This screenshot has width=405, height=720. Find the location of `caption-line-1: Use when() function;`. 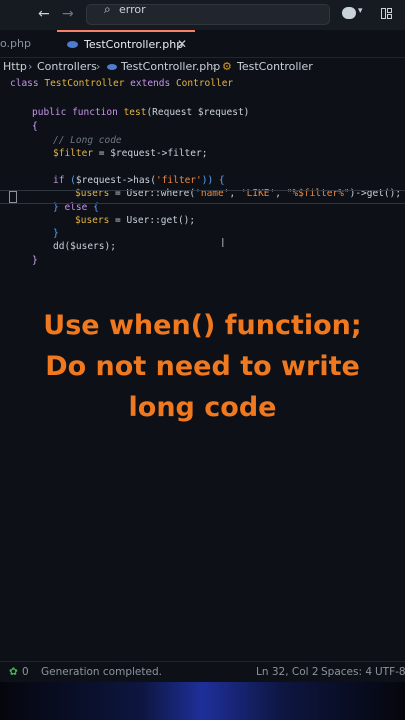

caption-line-1: Use when() function; is located at coordinates (202, 325).